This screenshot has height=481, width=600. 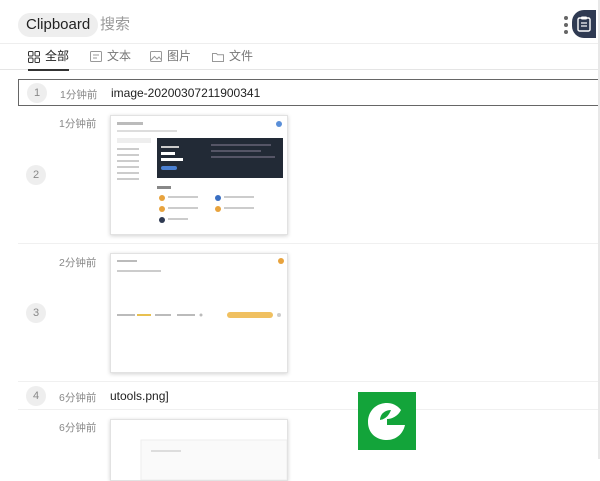 I want to click on folder-icon, so click(x=218, y=57).